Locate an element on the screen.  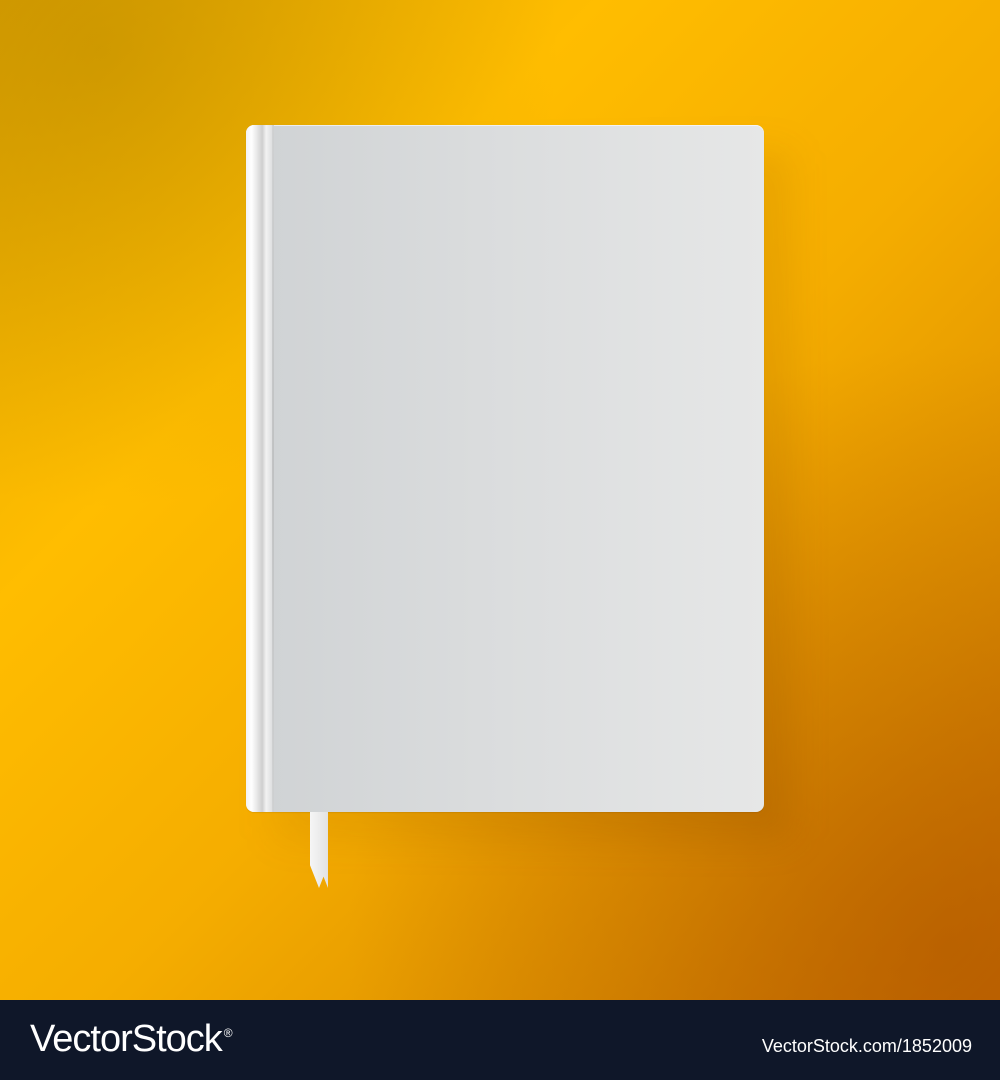
ribbon-bookmark-icon is located at coordinates (319, 850).